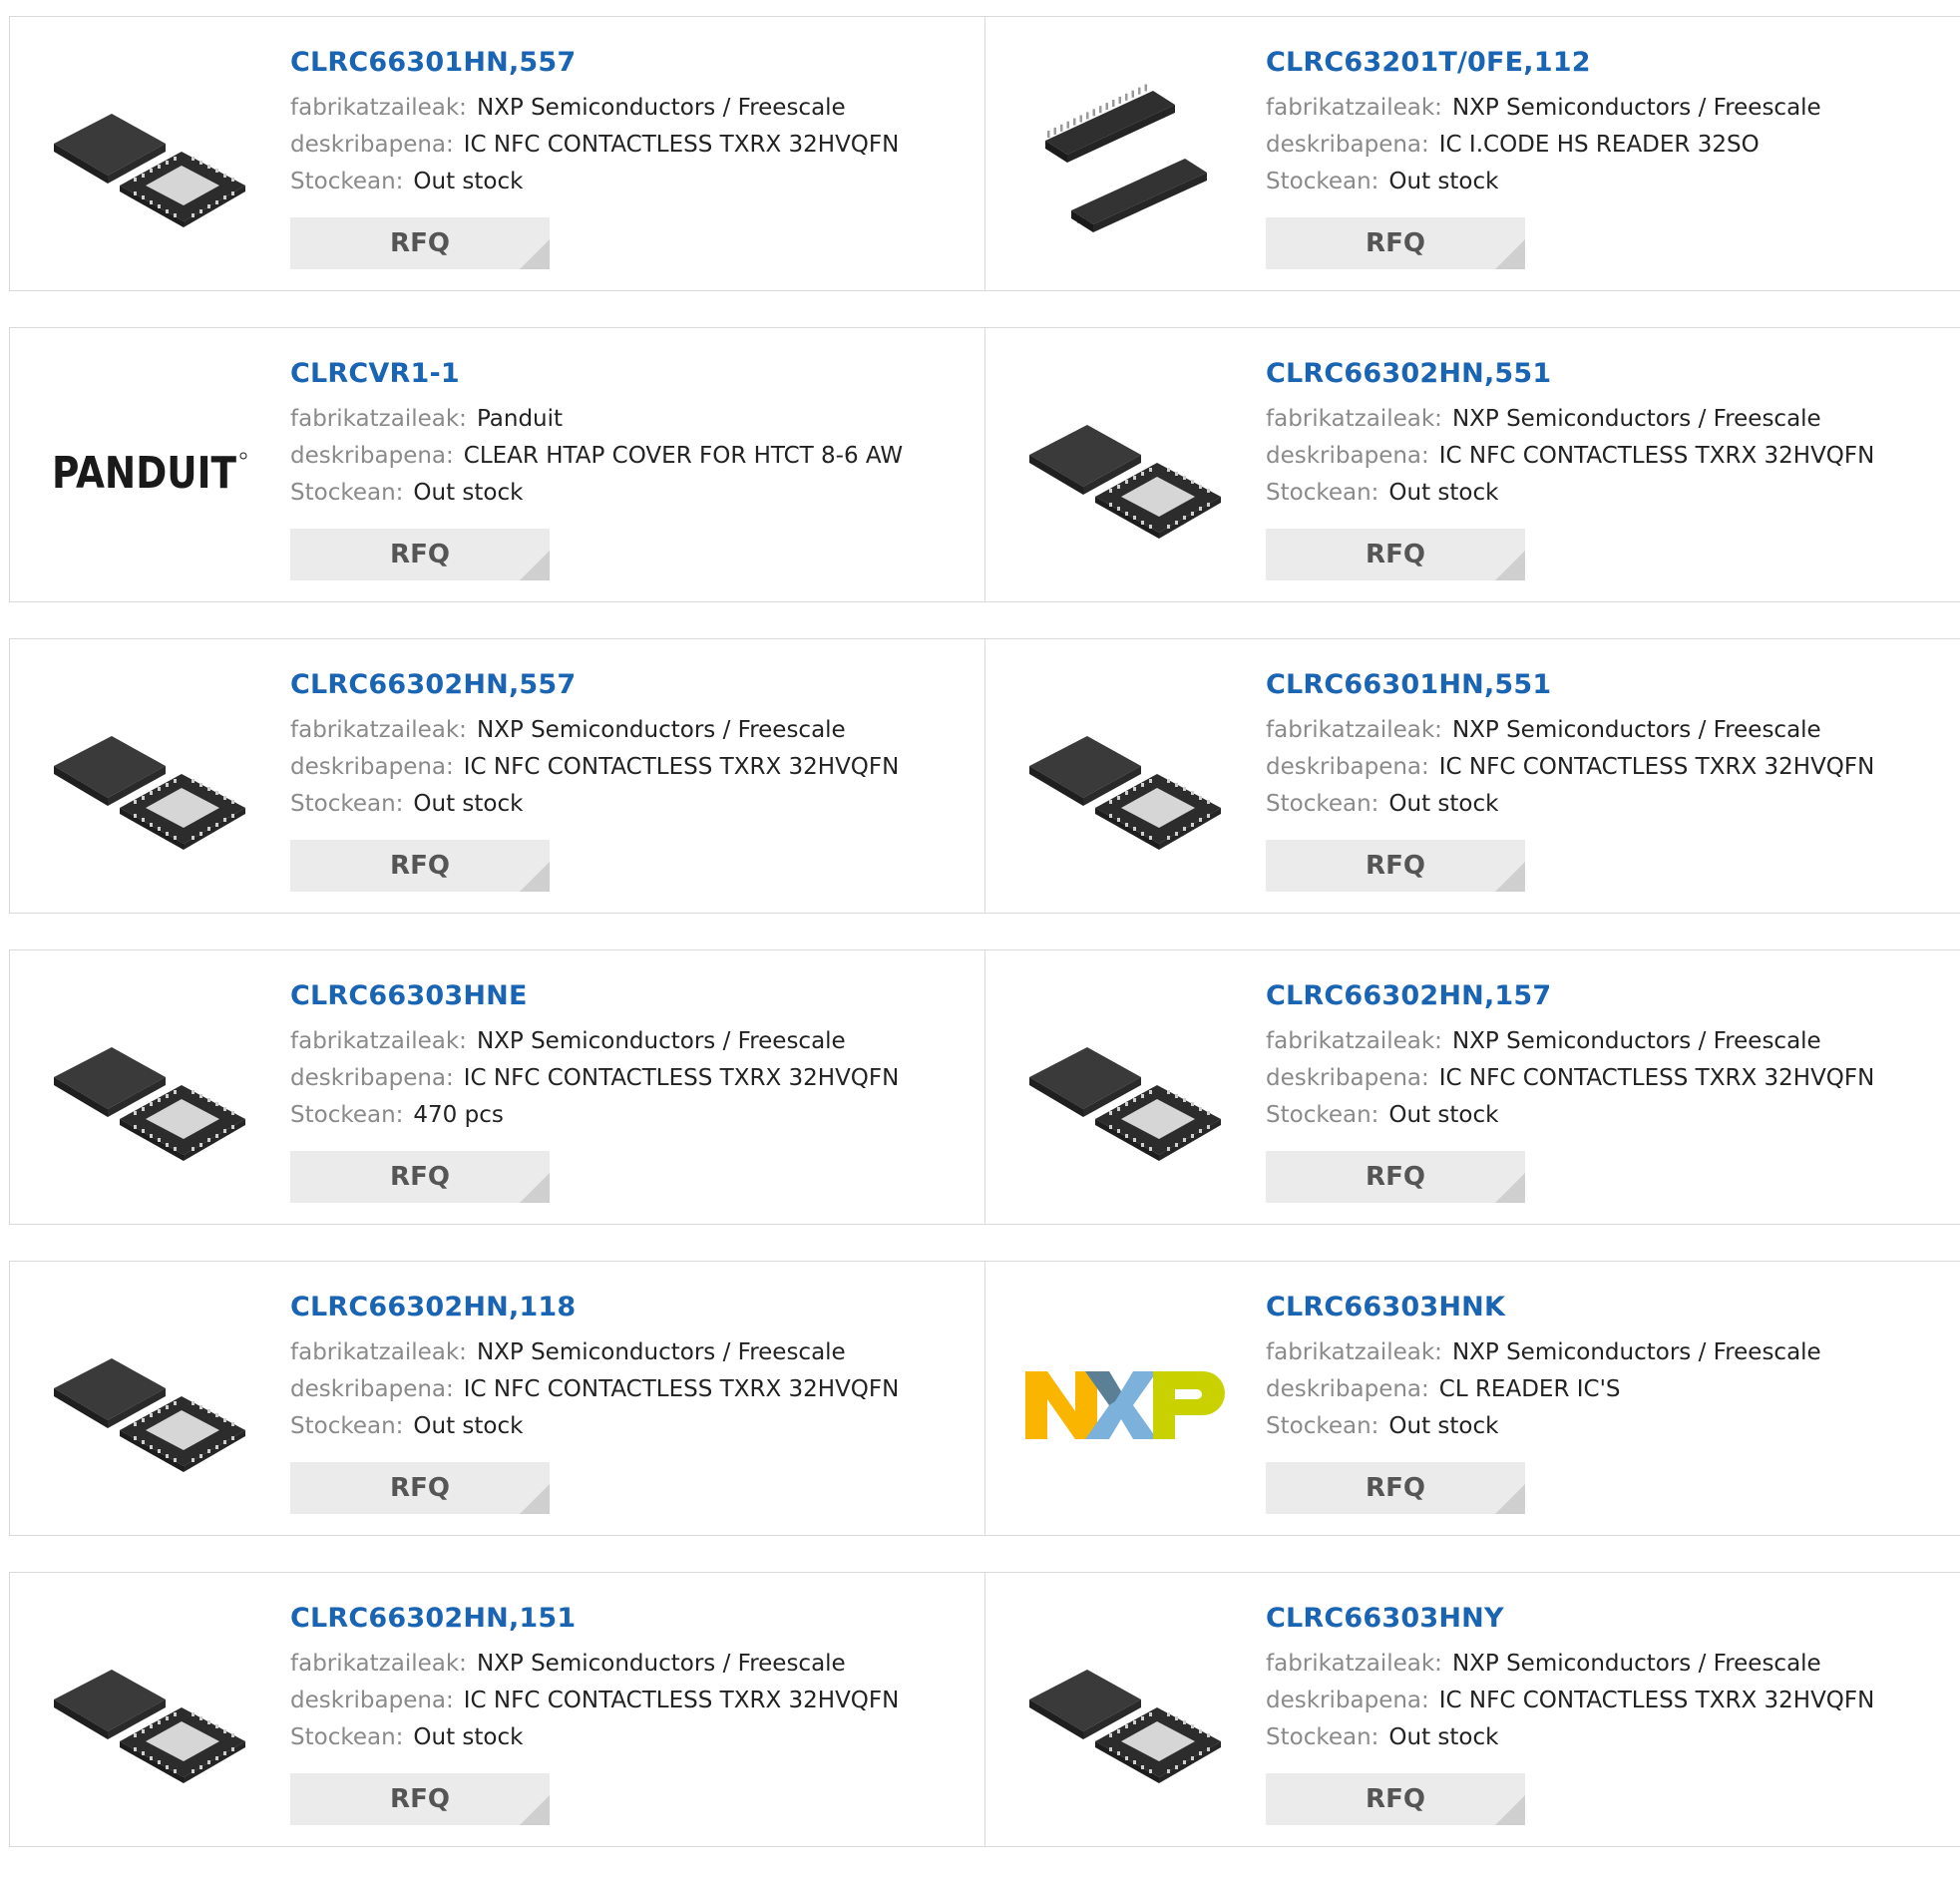 This screenshot has width=1960, height=1883. I want to click on part-number-link: CLRC66302HN,557, so click(433, 684).